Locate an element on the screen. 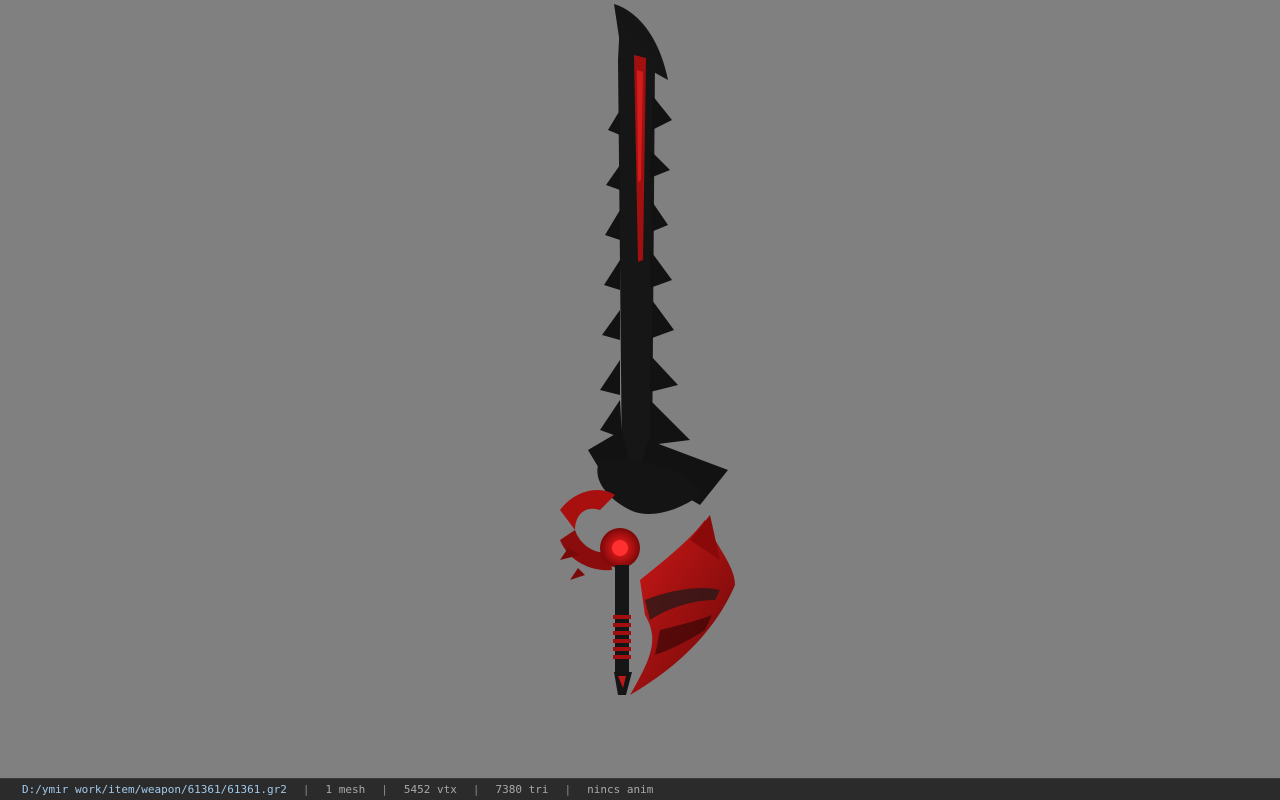 The height and width of the screenshot is (800, 1280). anim-info-label: nincs anim is located at coordinates (620, 789).